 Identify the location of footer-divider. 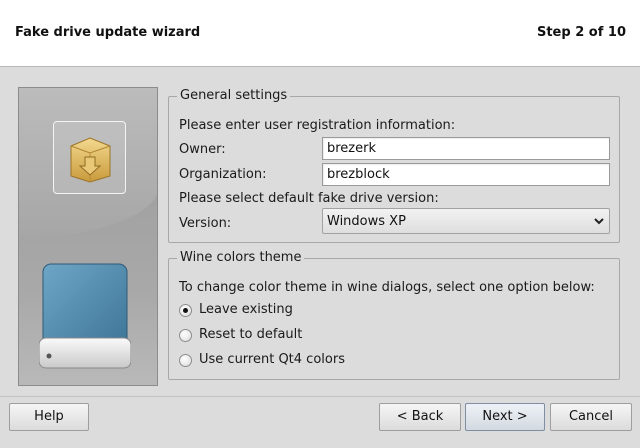
(320, 396).